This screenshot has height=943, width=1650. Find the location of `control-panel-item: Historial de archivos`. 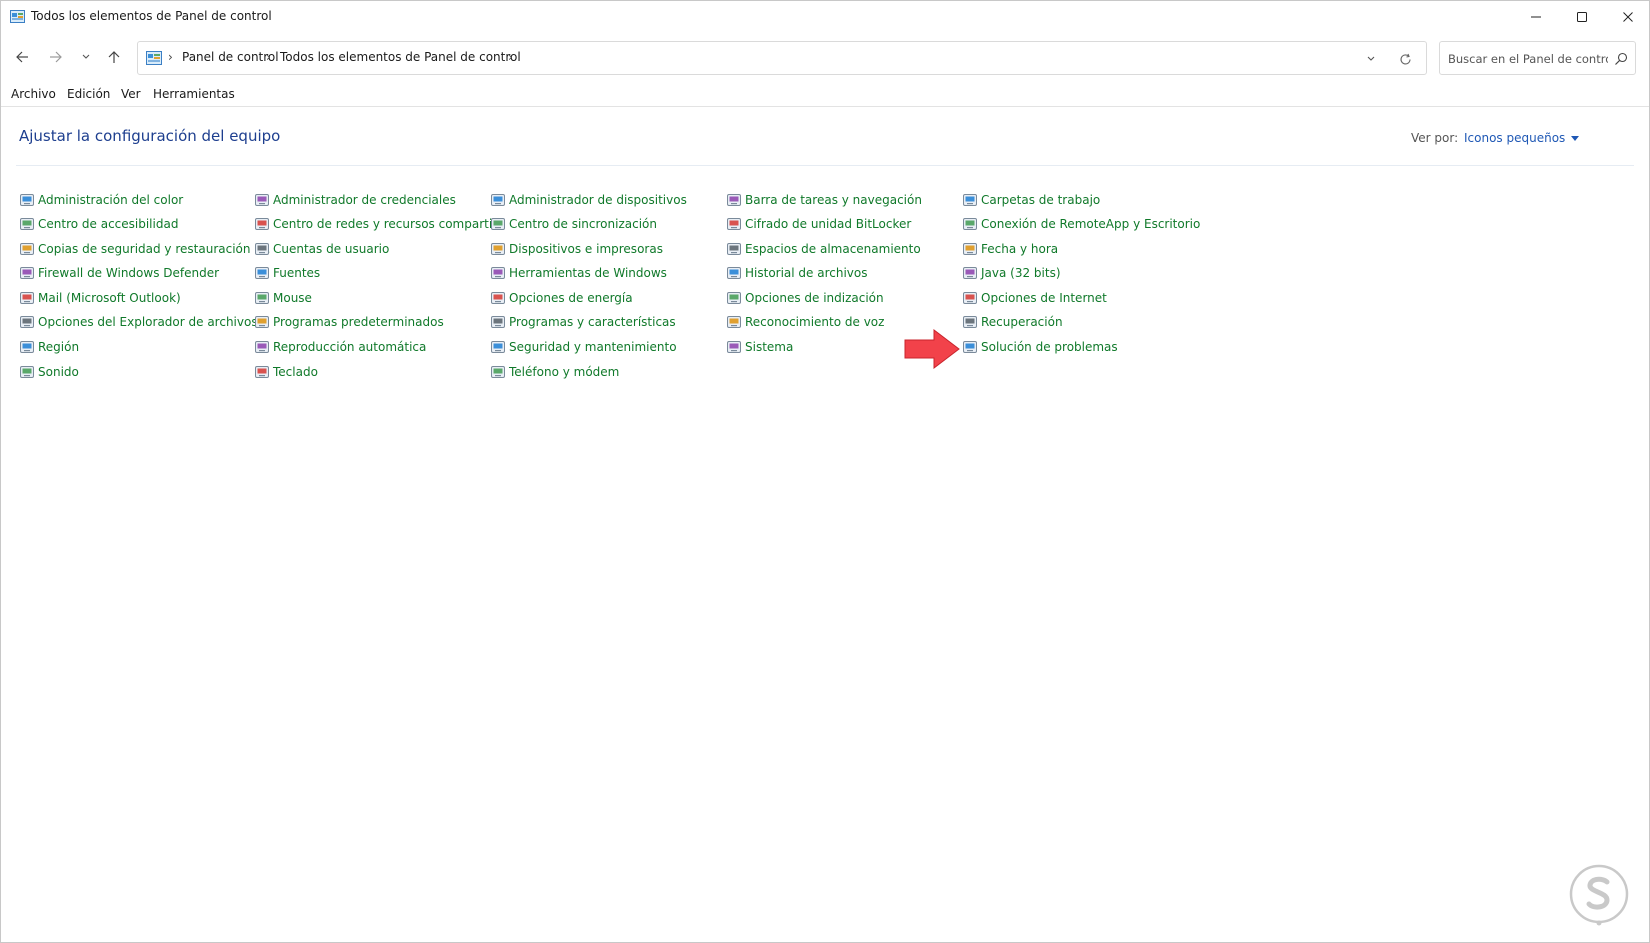

control-panel-item: Historial de archivos is located at coordinates (797, 273).